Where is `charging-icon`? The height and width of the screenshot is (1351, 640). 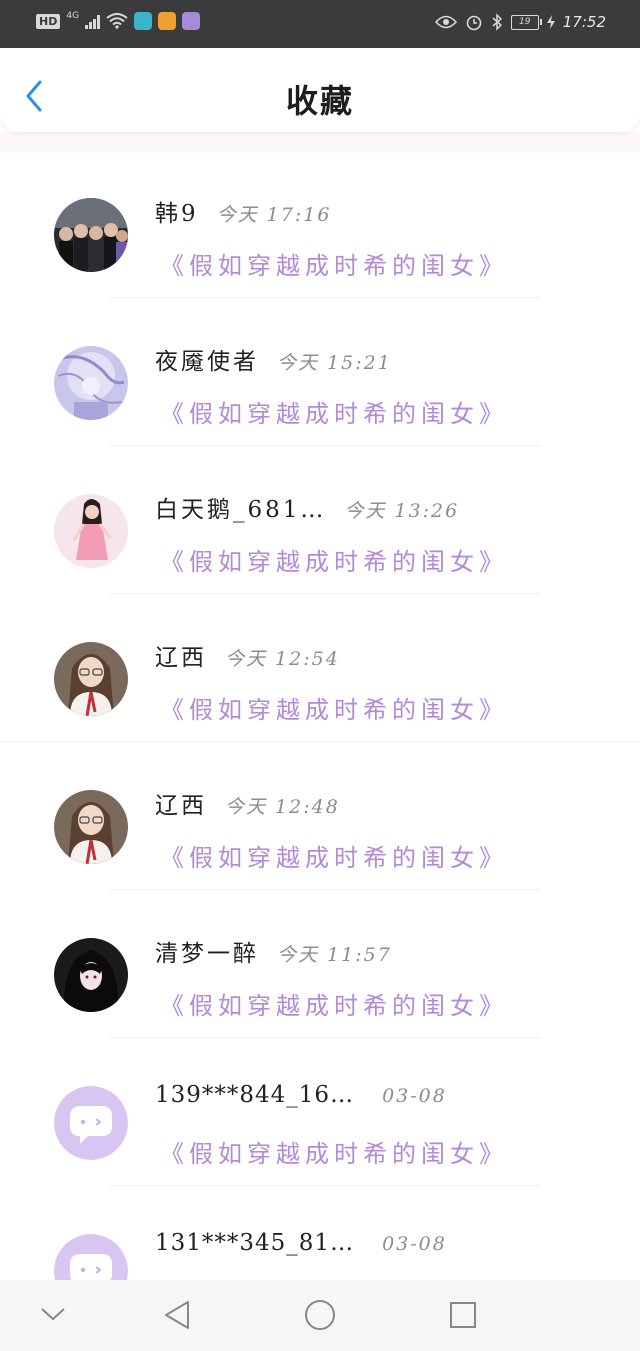 charging-icon is located at coordinates (550, 22).